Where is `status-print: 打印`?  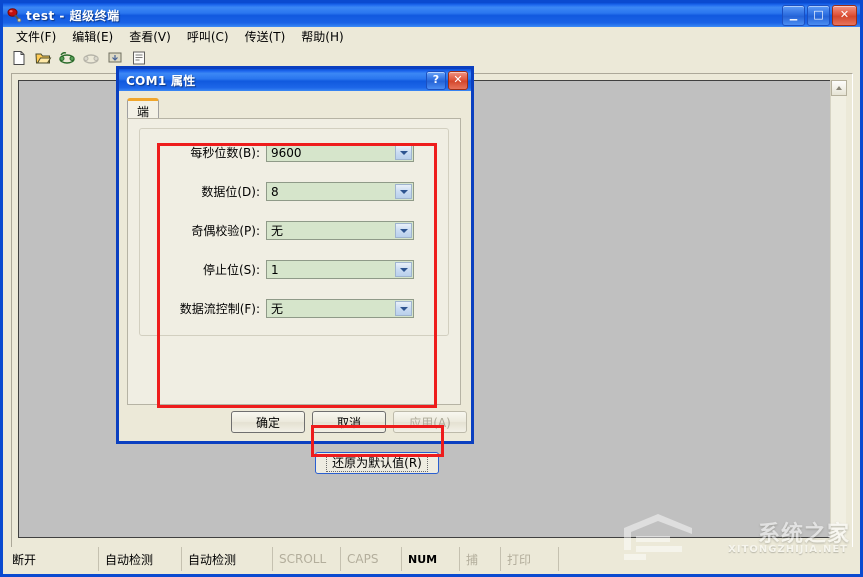
status-print: 打印 is located at coordinates (530, 559).